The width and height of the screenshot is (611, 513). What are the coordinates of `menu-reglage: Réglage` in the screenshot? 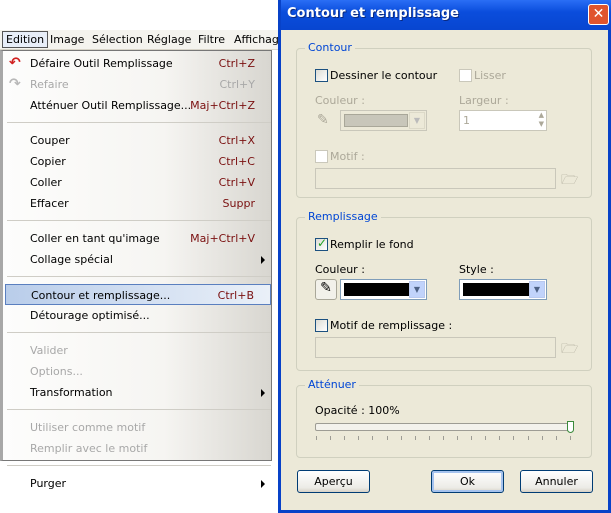 It's located at (169, 39).